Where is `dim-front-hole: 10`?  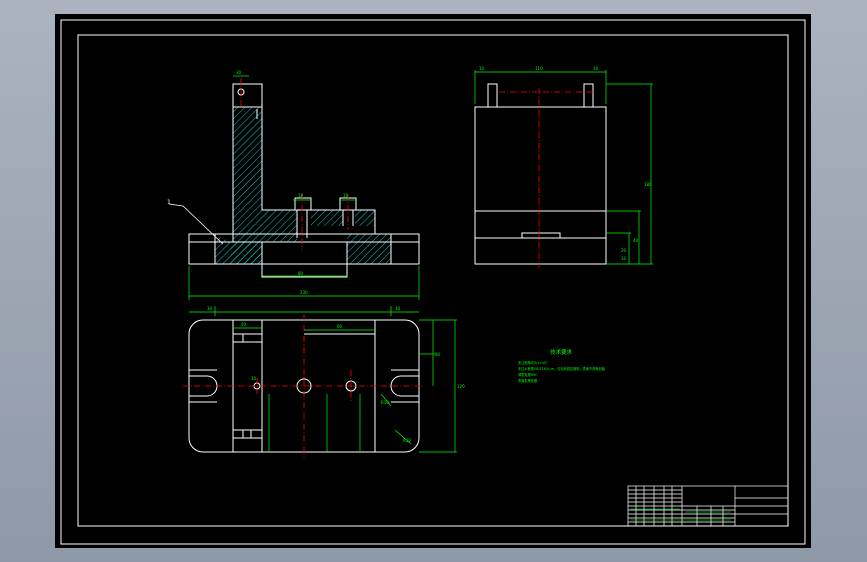
dim-front-hole: 10 is located at coordinates (301, 195).